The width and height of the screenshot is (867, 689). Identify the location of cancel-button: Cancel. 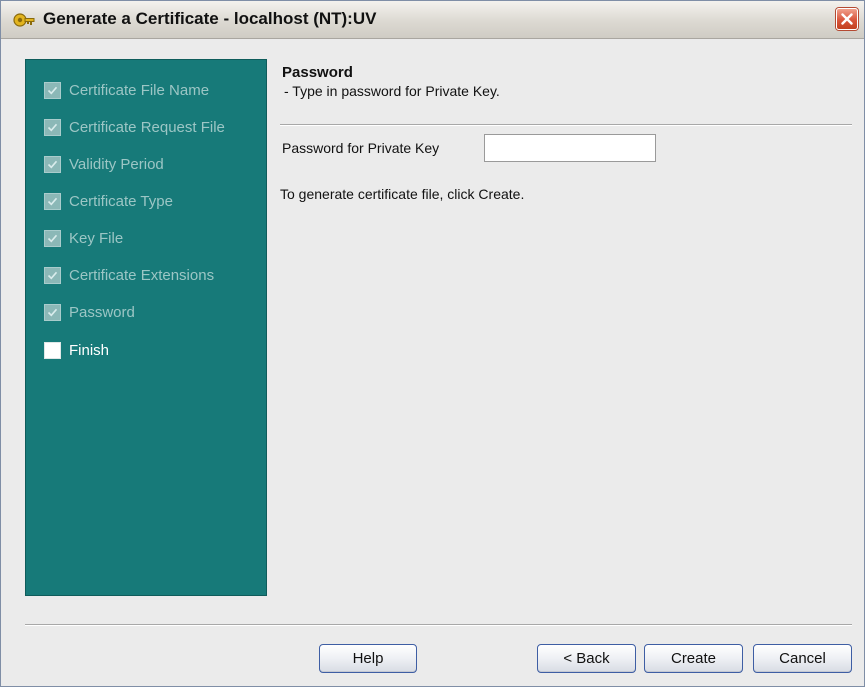
(802, 658).